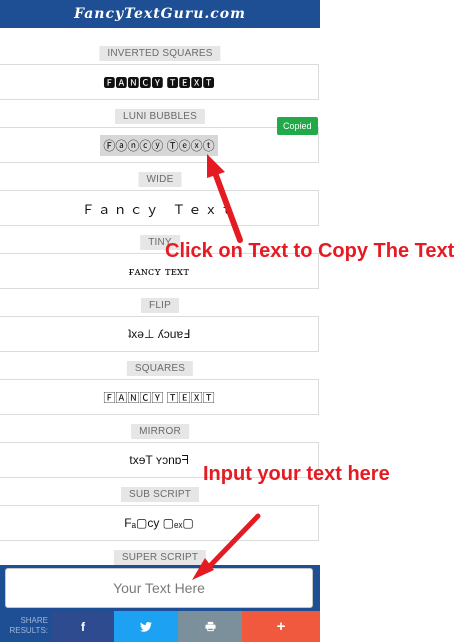 The width and height of the screenshot is (474, 642). I want to click on style-text-luni-bubbles: Ⓕⓐⓝⓒⓨ Ⓣⓔⓧⓣ, so click(159, 145).